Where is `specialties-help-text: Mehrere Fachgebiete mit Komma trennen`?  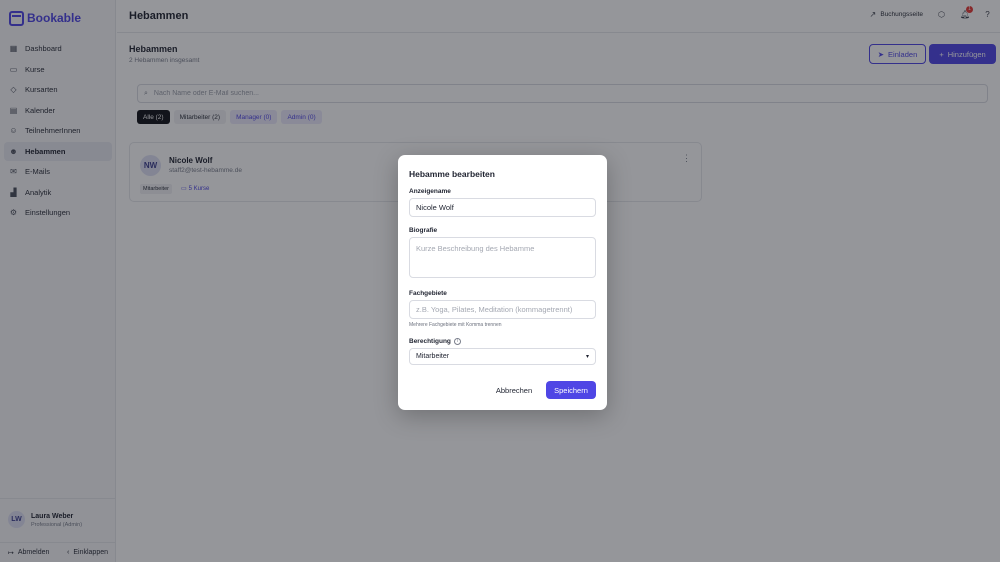
specialties-help-text: Mehrere Fachgebiete mit Komma trennen is located at coordinates (455, 325).